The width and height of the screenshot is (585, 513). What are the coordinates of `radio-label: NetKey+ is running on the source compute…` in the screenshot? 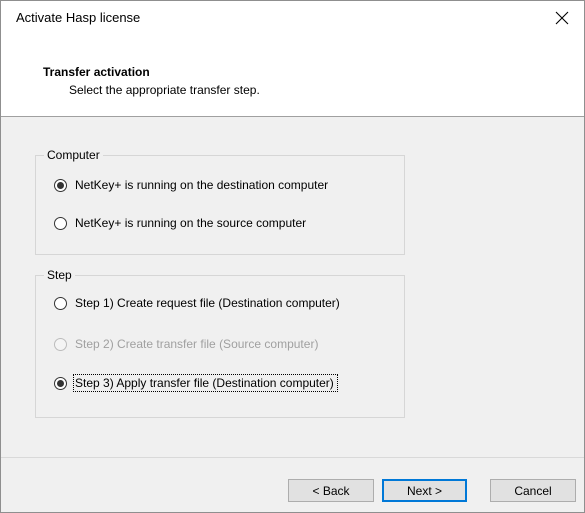 It's located at (191, 223).